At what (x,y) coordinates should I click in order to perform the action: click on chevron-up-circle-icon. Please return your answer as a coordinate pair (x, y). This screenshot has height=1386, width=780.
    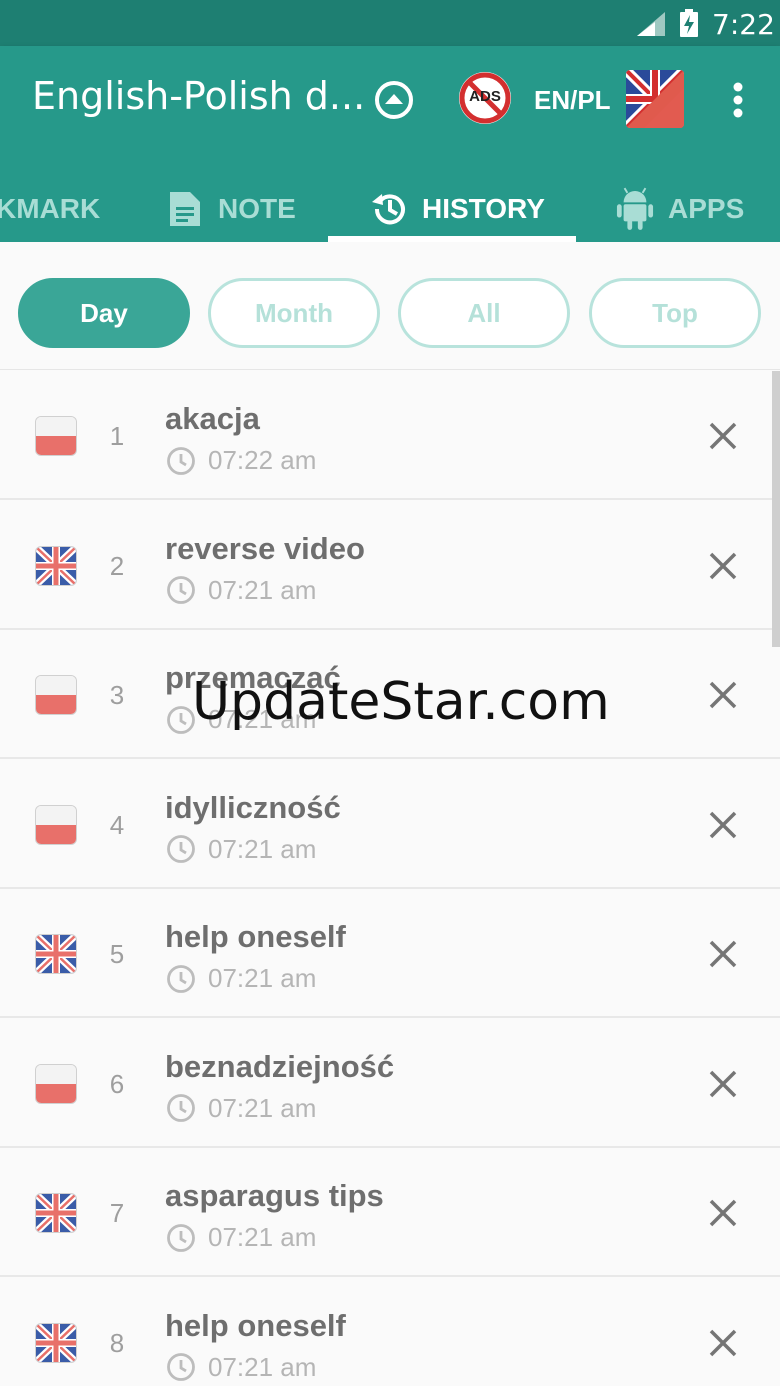
    Looking at the image, I should click on (394, 100).